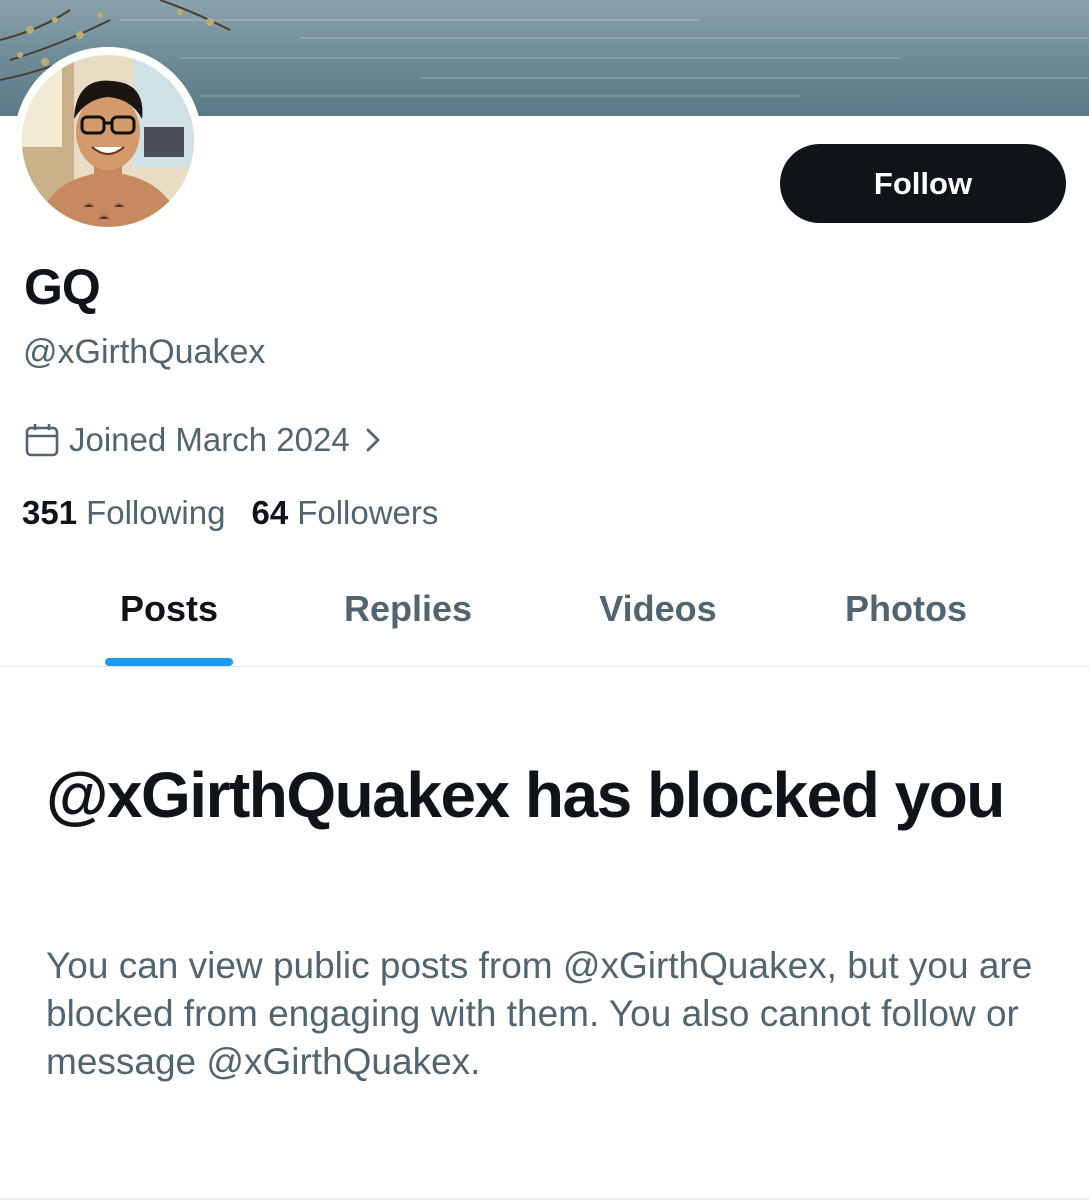 This screenshot has height=1200, width=1089. Describe the element at coordinates (169, 609) in the screenshot. I see `tab-posts: Posts` at that location.